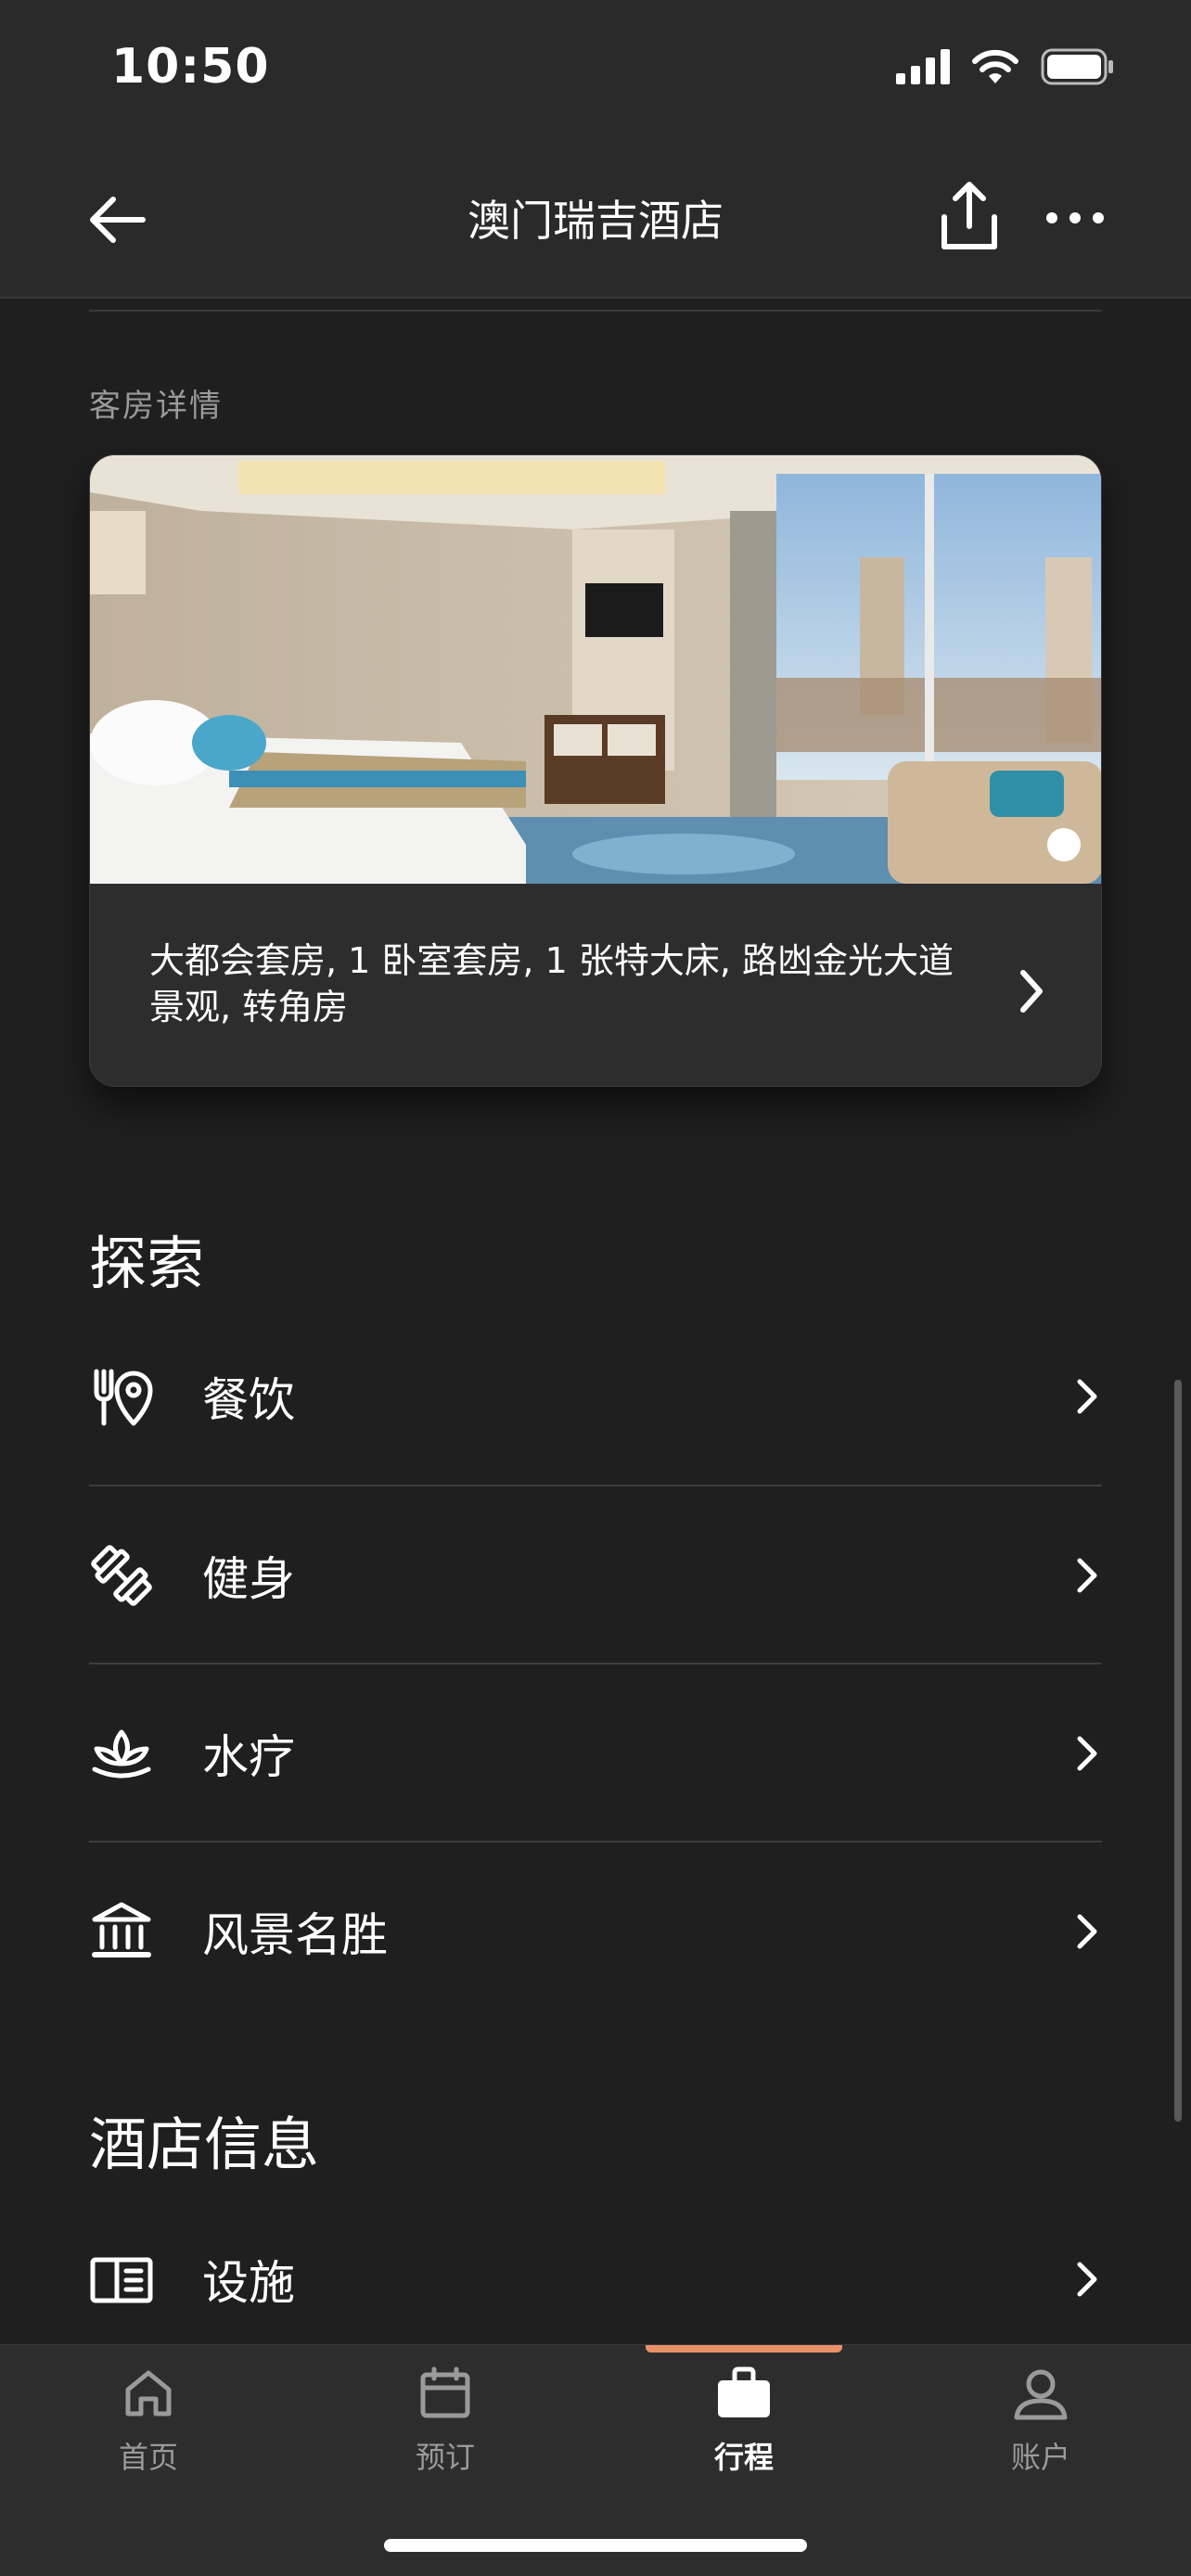 This screenshot has width=1191, height=2576. What do you see at coordinates (123, 1397) in the screenshot?
I see `dining-location-icon` at bounding box center [123, 1397].